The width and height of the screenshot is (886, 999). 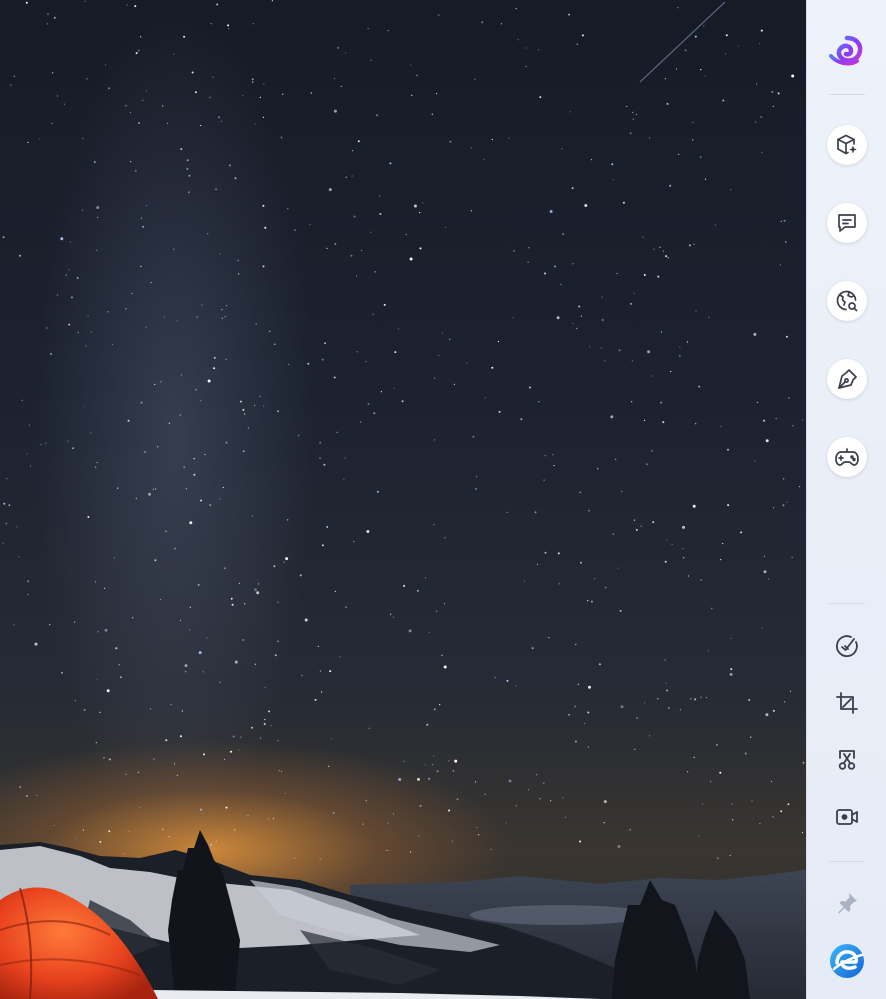 I want to click on toolbar-item-writing, so click(x=847, y=379).